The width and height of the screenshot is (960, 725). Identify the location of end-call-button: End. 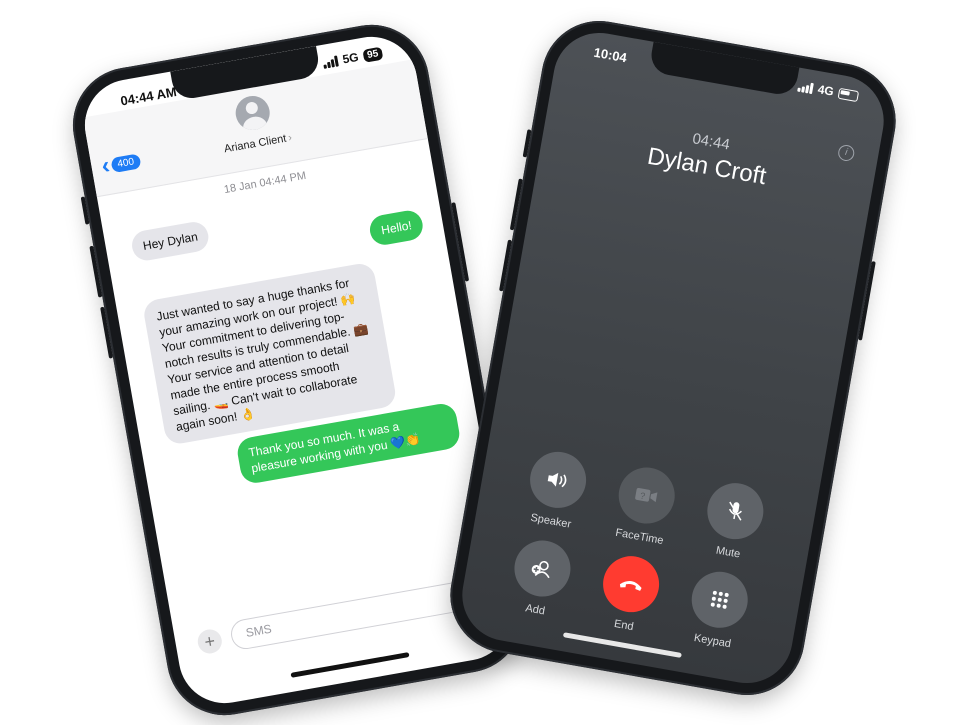
(629, 594).